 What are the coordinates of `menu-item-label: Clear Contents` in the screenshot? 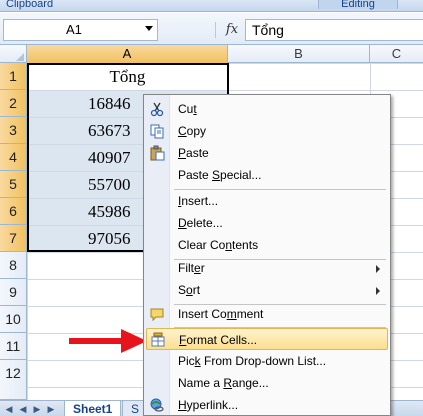 It's located at (218, 245).